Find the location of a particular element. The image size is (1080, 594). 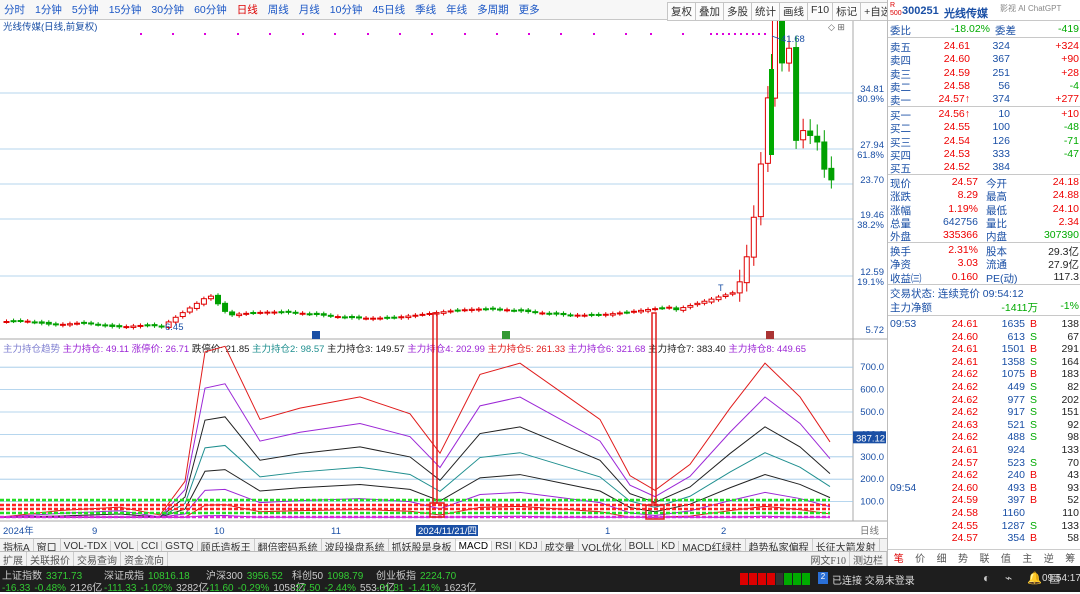

tool-button: 复权 is located at coordinates (681, 11).